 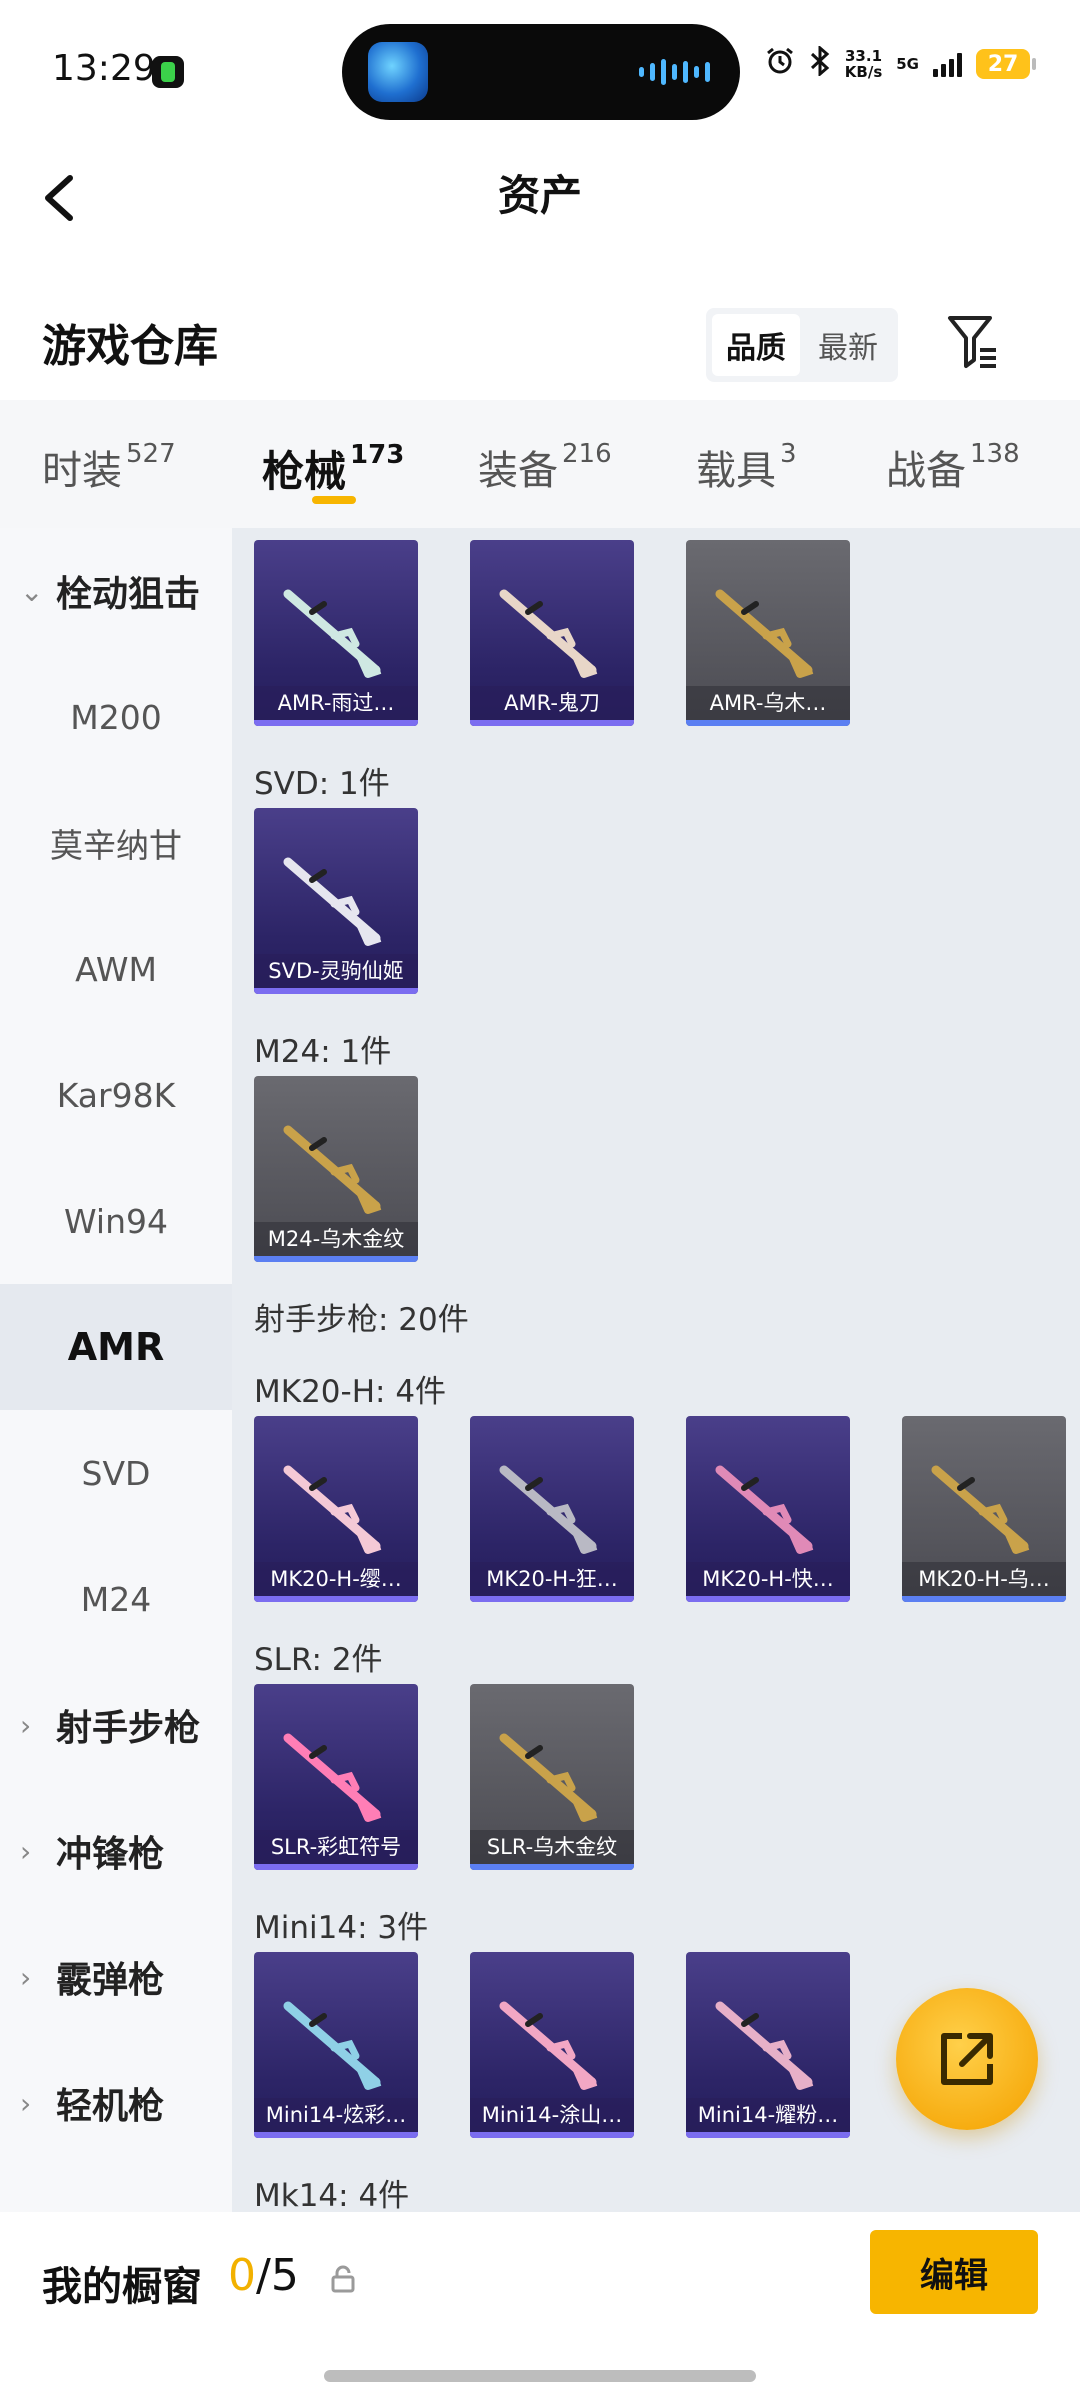 I want to click on sidebar-group-bolt-sniper: ⌄ 栓动狙击, so click(x=116, y=591).